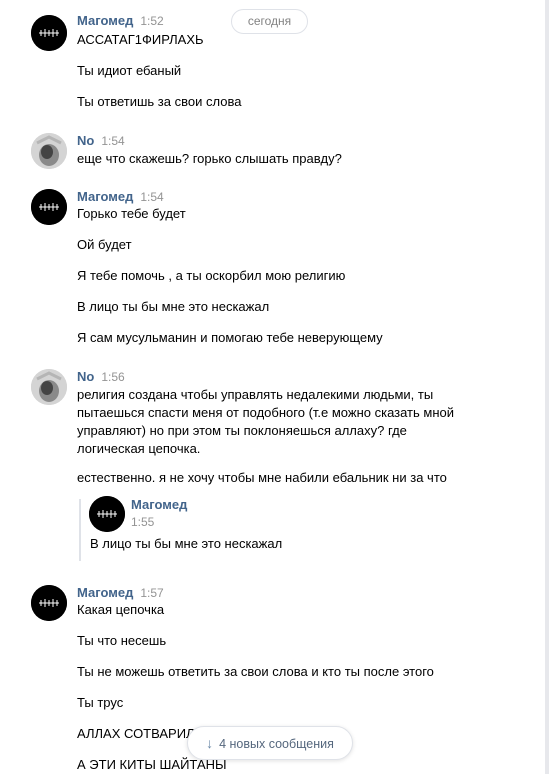 This screenshot has height=774, width=549. What do you see at coordinates (151, 593) in the screenshot?
I see `message-time: 1:57` at bounding box center [151, 593].